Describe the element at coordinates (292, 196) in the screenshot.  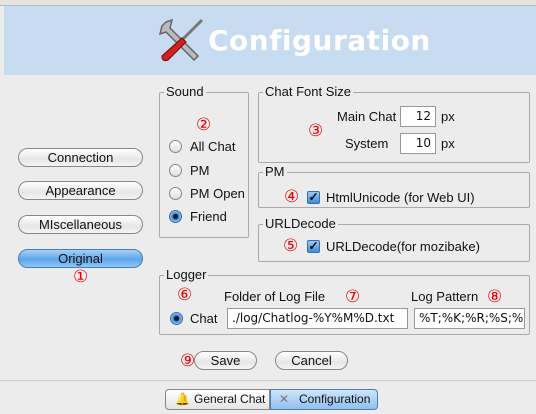
I see `marker-4: ④` at that location.